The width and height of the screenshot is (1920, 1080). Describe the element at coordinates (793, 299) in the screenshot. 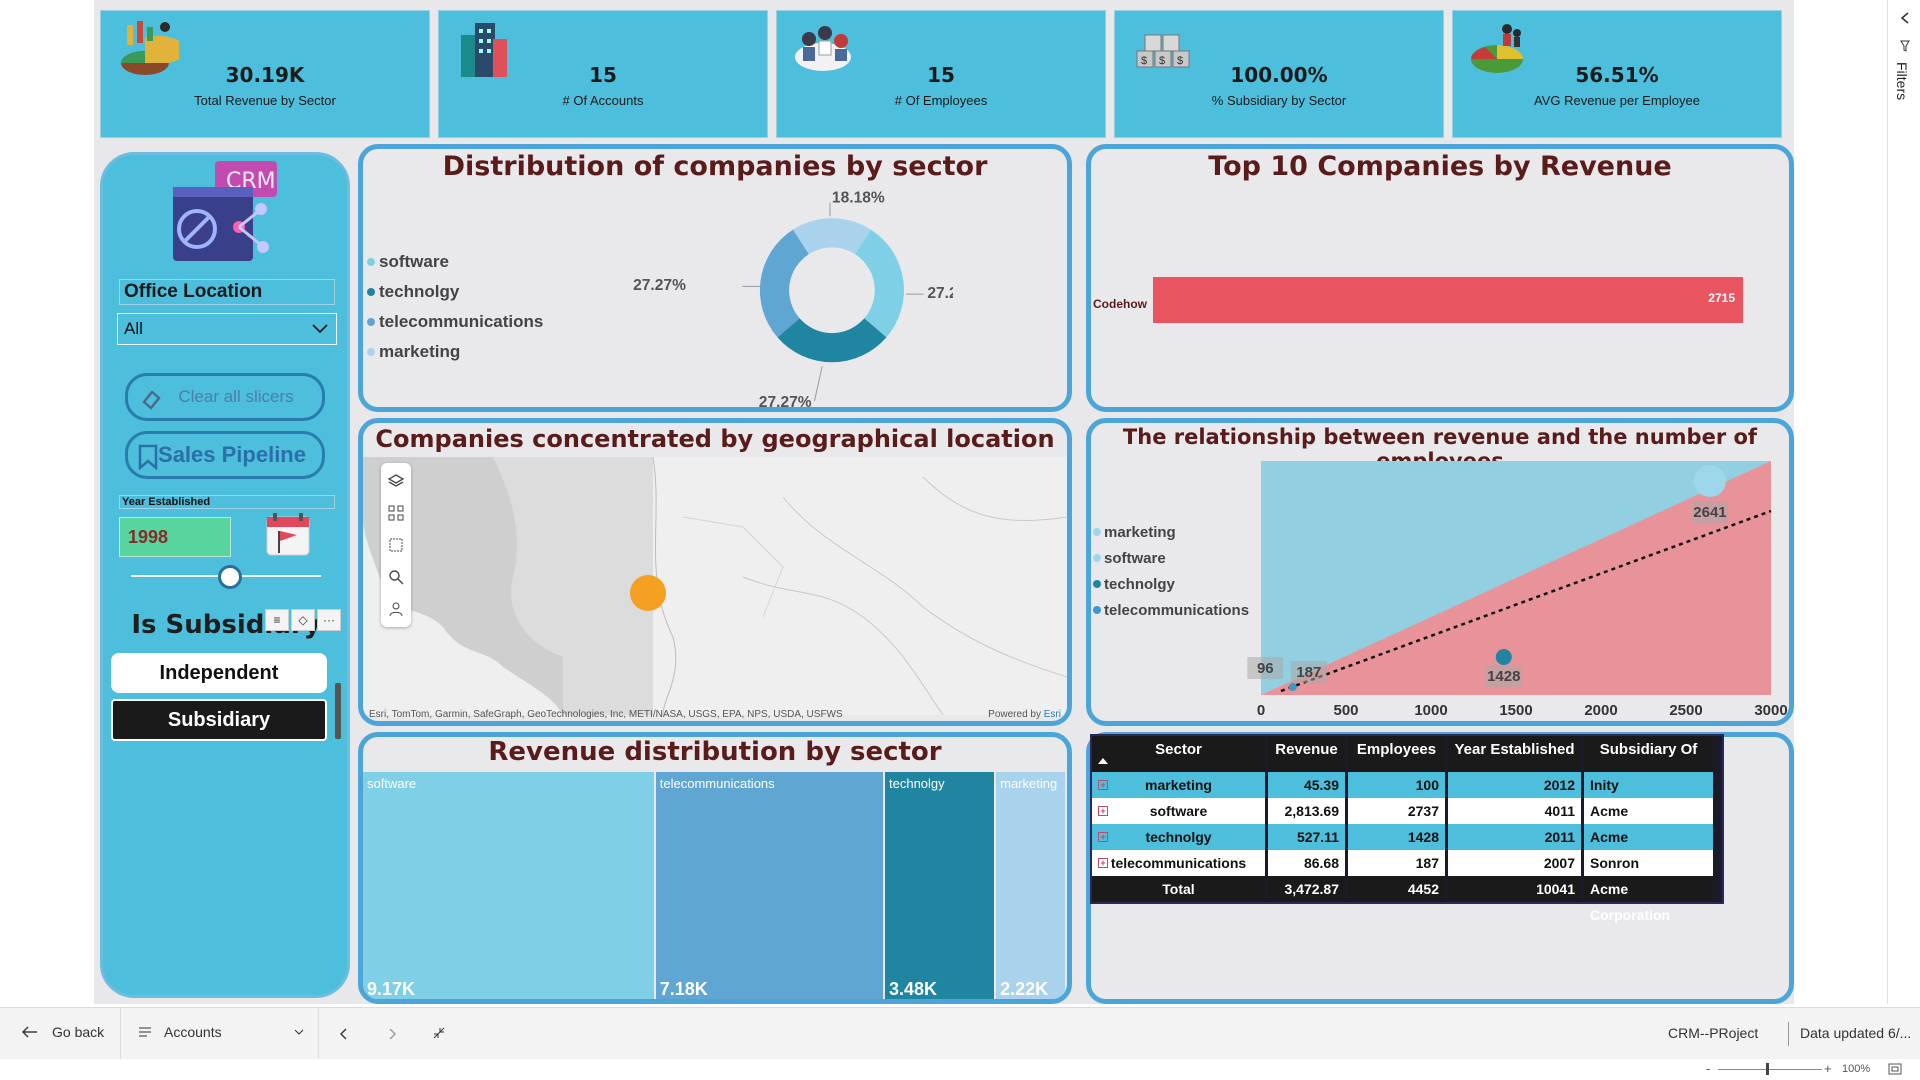

I see `donut-chart: 18.18% 27.27% 27.27% 27.27%` at that location.